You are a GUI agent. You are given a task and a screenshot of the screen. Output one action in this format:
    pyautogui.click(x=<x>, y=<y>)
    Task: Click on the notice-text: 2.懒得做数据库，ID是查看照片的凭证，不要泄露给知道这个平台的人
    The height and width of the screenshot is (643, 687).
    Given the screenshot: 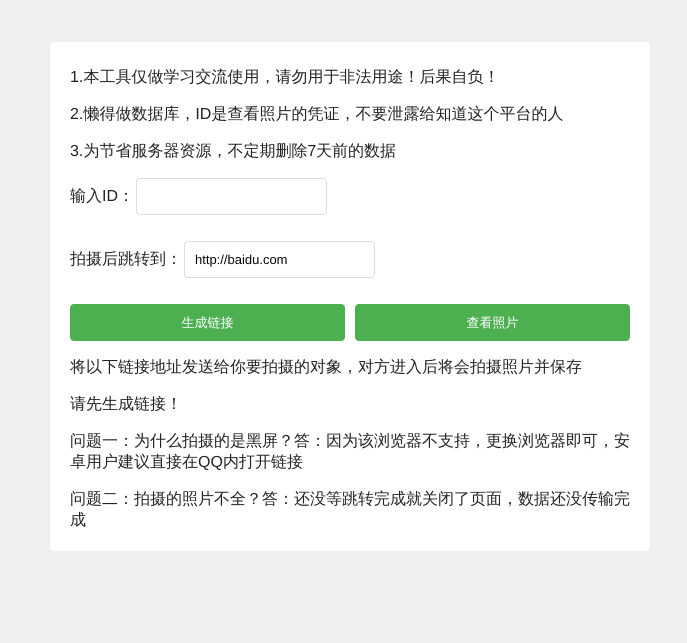 What is the action you would take?
    pyautogui.click(x=317, y=114)
    